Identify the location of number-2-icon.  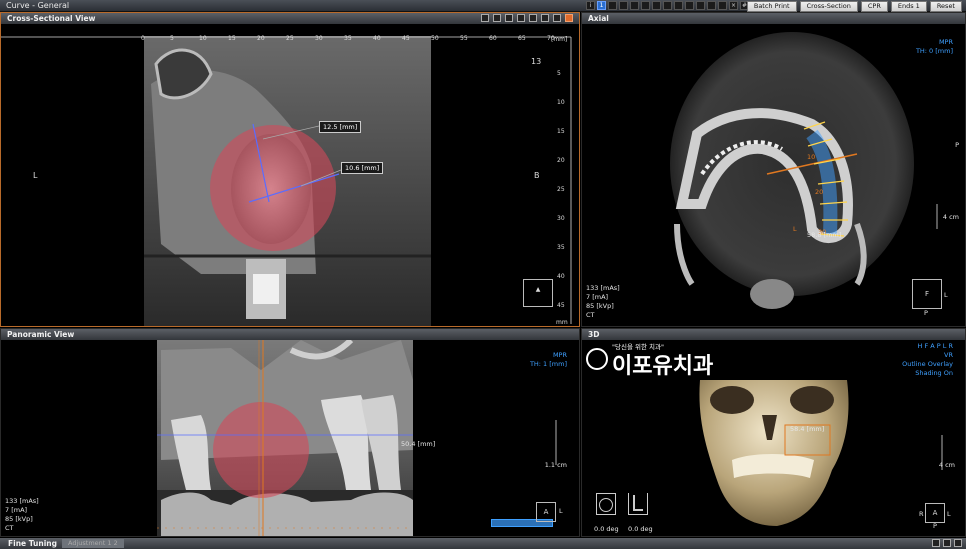
(612, 5).